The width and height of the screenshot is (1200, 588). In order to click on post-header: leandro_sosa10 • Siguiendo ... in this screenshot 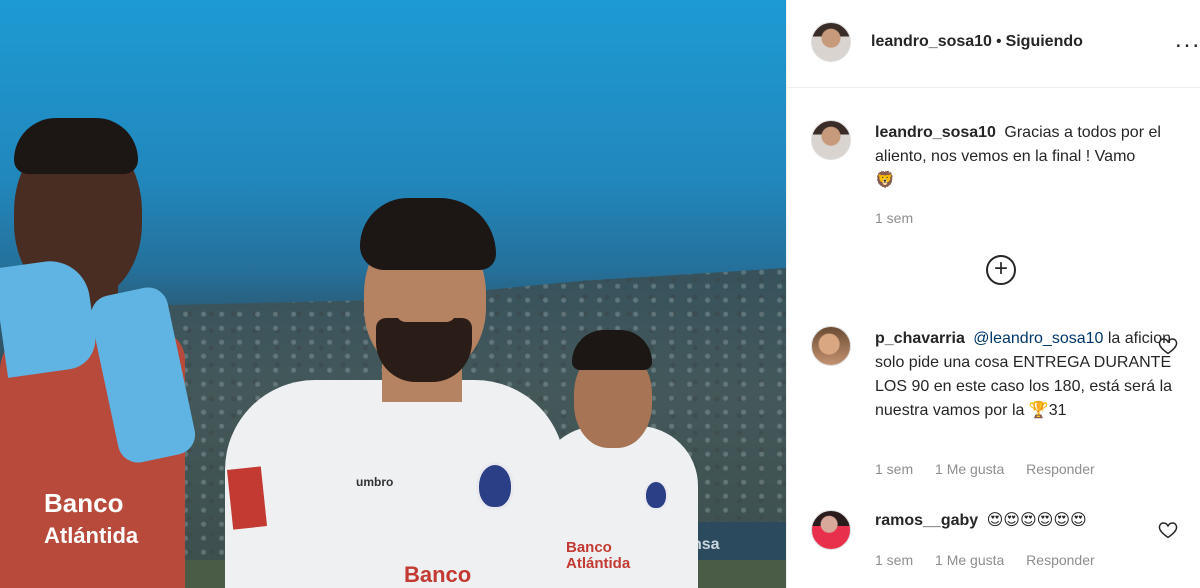, I will do `click(993, 44)`.